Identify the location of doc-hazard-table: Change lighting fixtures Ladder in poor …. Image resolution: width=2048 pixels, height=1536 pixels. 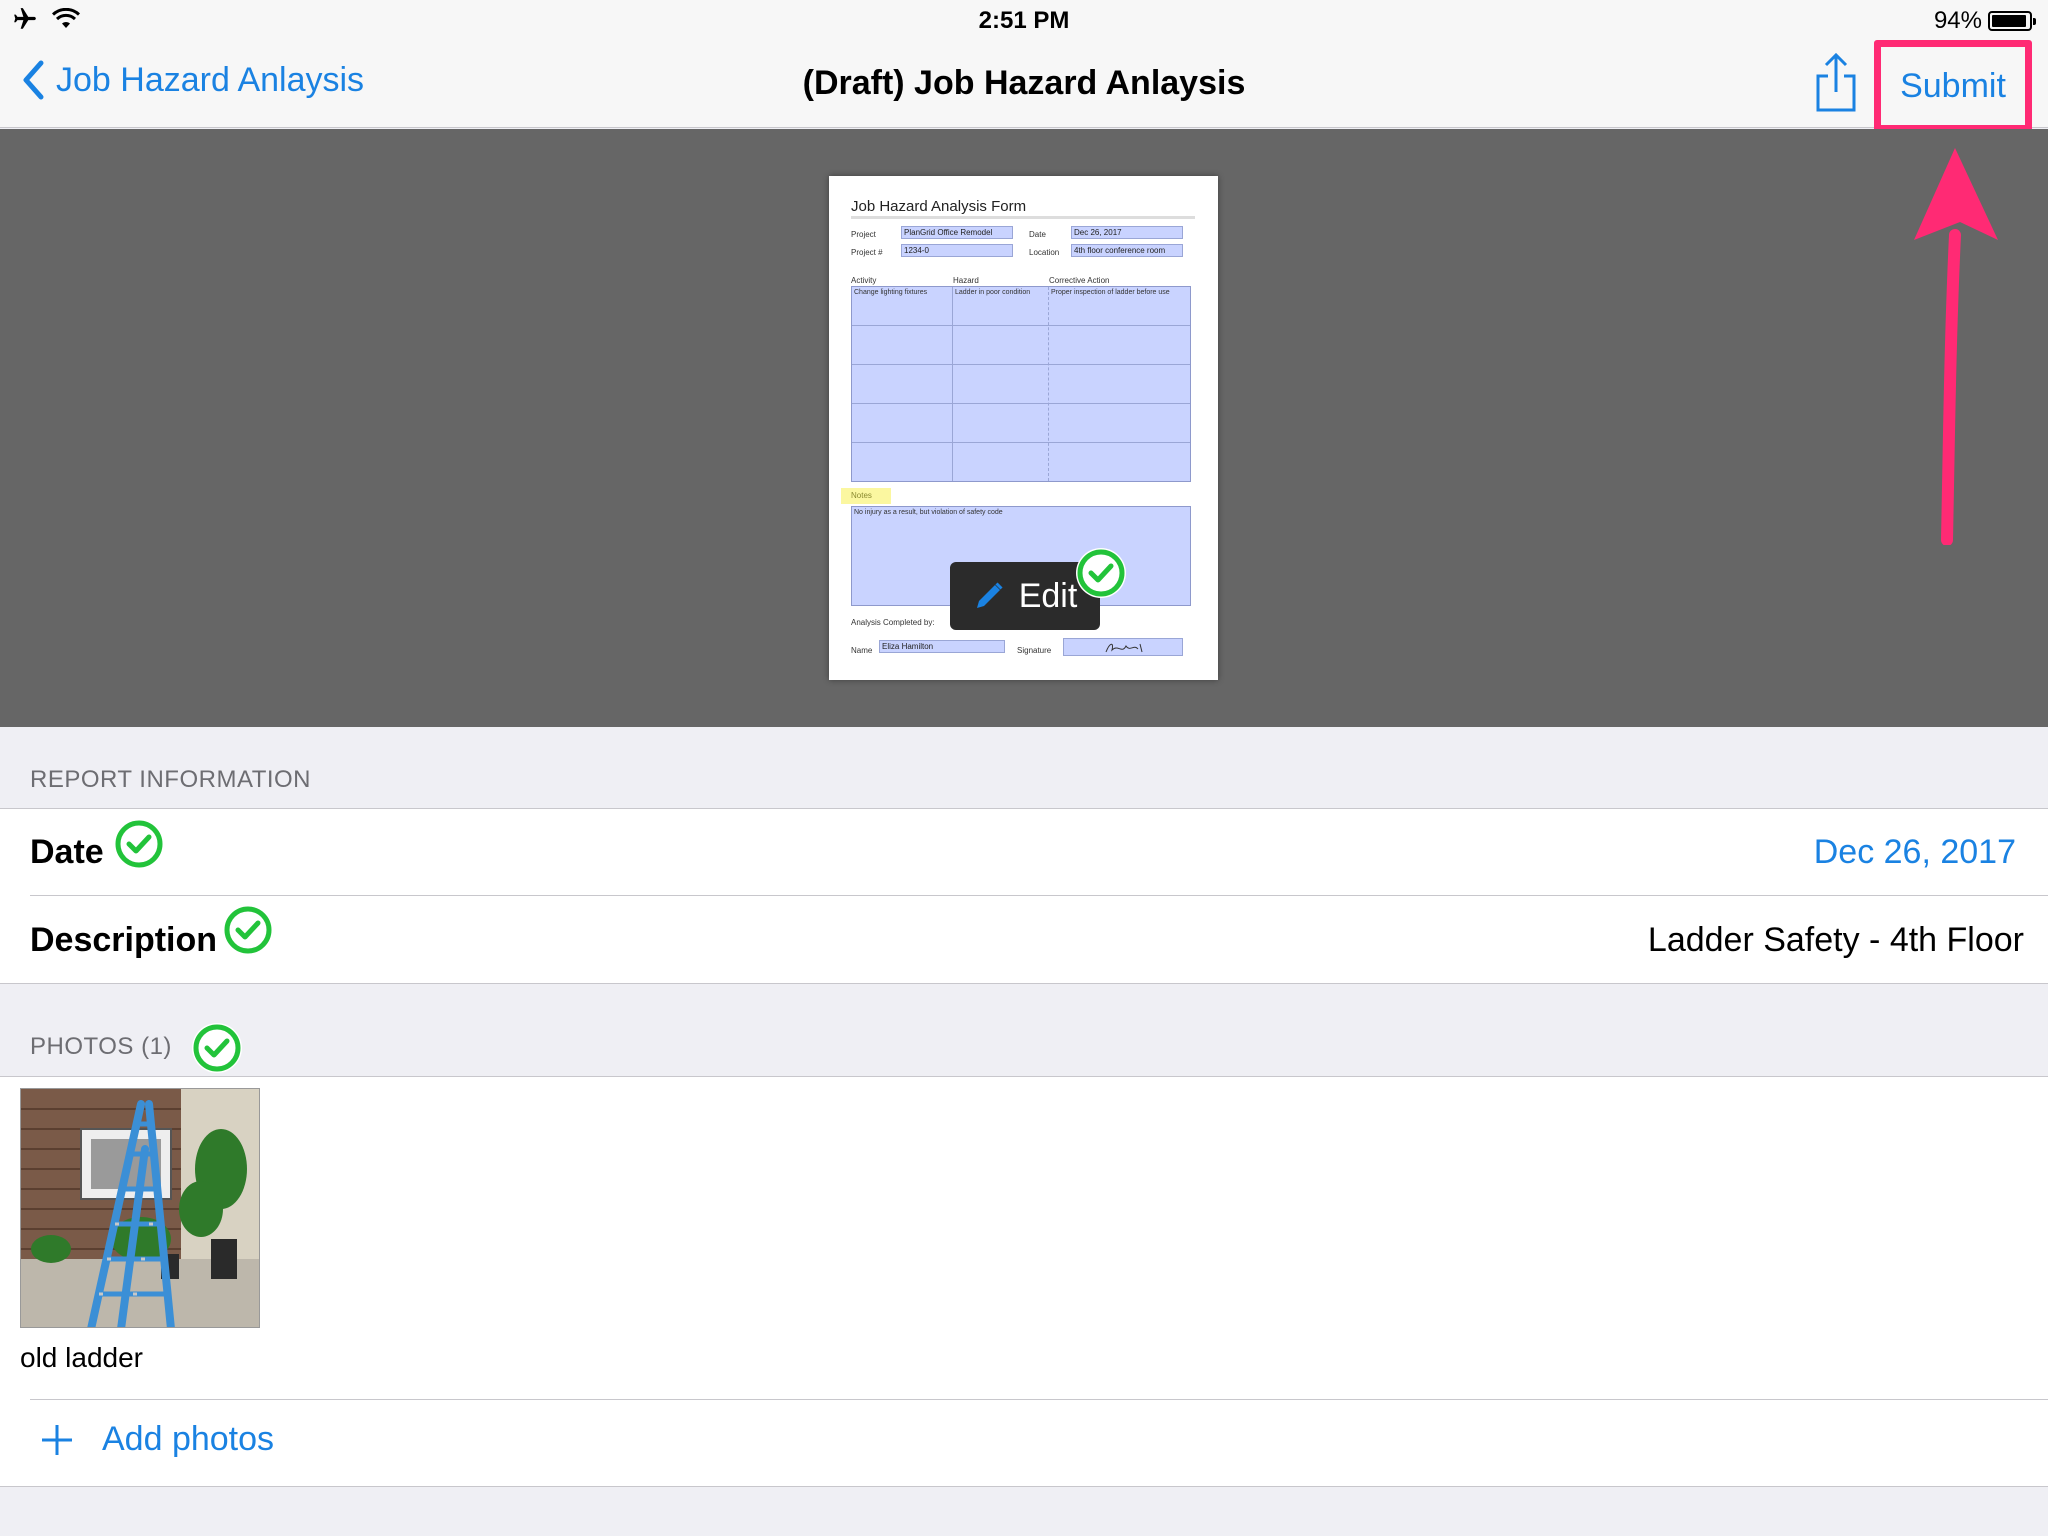
(1021, 384).